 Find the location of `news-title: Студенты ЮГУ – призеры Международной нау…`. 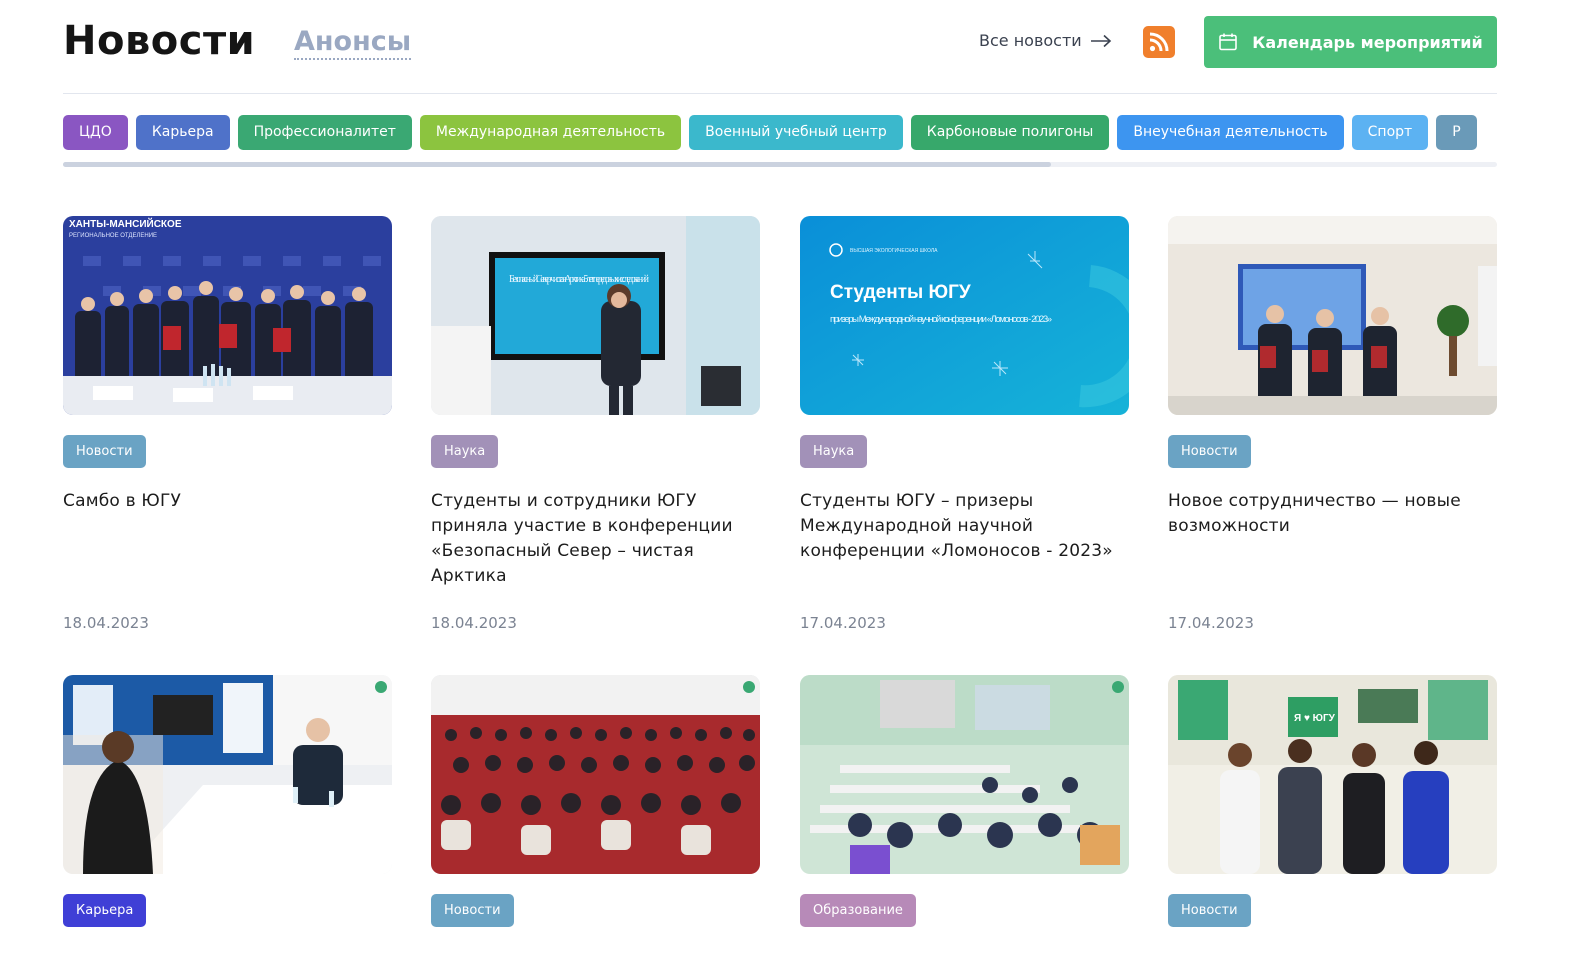

news-title: Студенты ЮГУ – призеры Международной нау… is located at coordinates (964, 526).